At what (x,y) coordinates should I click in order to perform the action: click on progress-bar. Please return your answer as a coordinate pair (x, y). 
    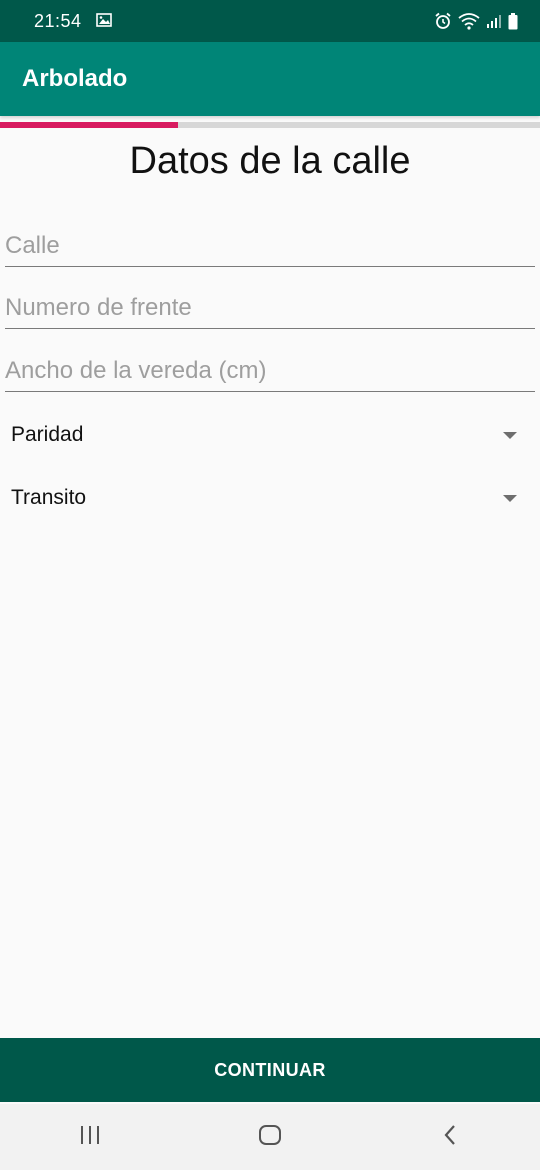
    Looking at the image, I should click on (270, 125).